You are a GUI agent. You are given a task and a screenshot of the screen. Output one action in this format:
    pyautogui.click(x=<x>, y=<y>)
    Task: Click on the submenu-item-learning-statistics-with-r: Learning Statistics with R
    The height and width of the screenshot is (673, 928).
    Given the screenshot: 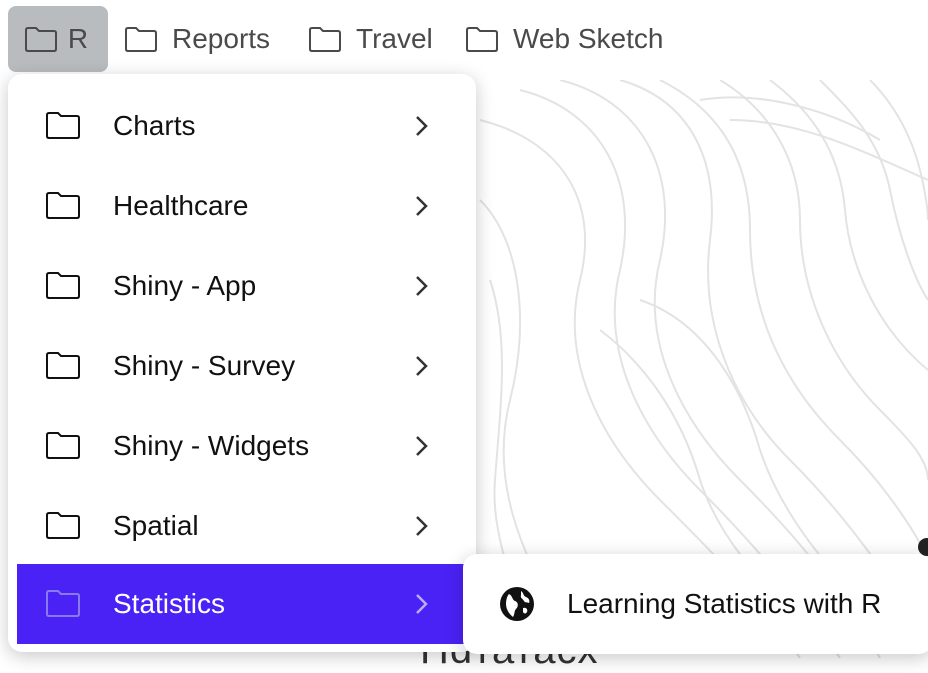 What is the action you would take?
    pyautogui.click(x=695, y=604)
    